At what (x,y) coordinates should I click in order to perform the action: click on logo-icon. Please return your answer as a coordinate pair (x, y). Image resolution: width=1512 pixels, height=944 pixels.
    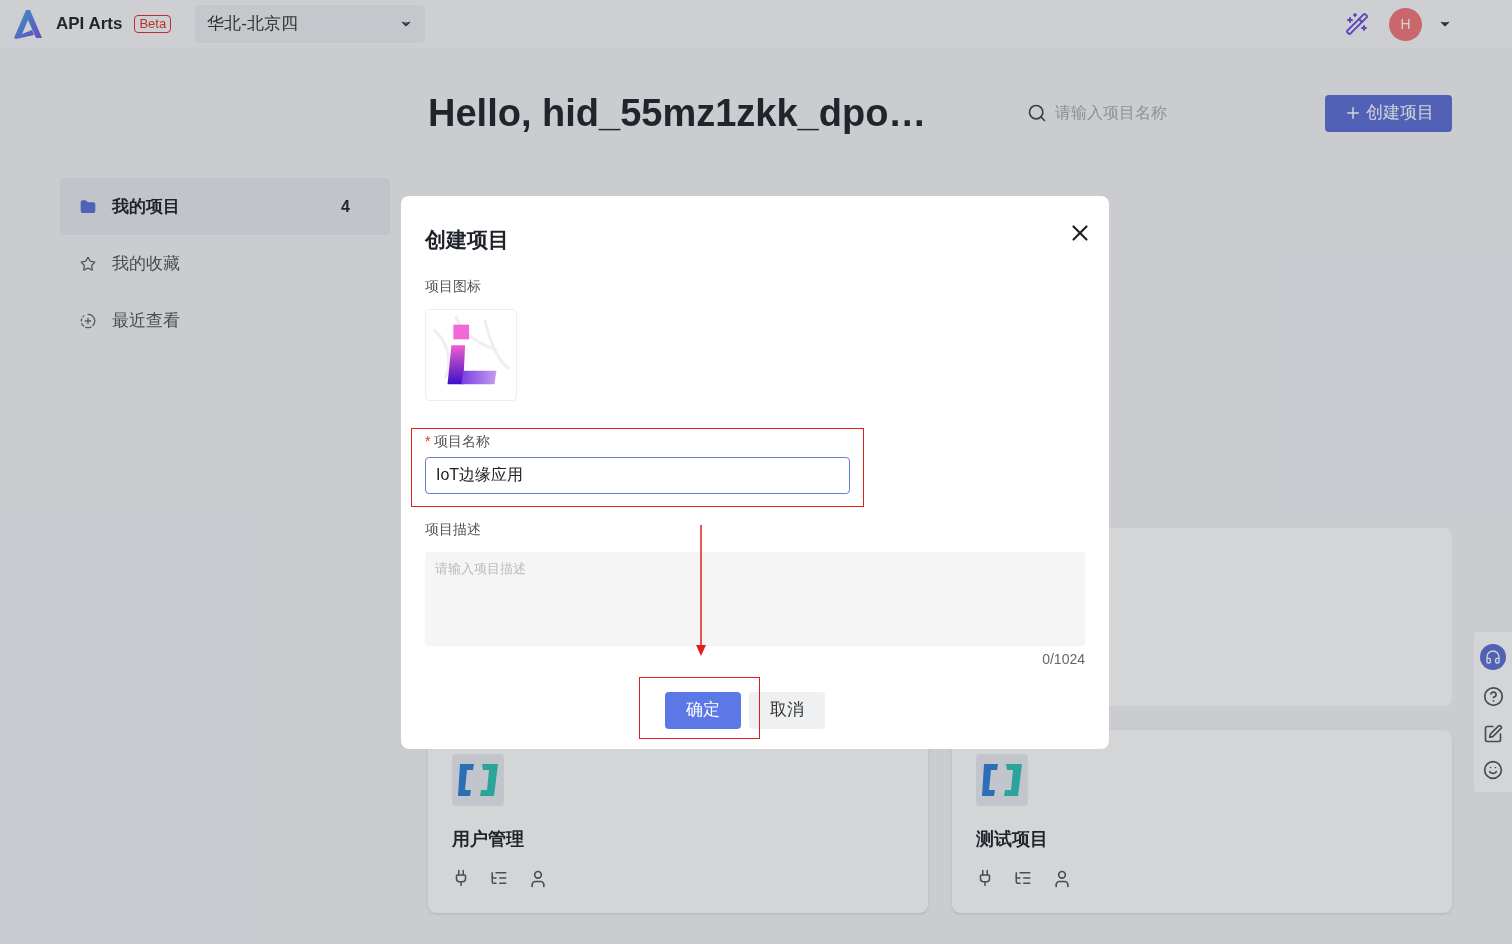
    Looking at the image, I should click on (28, 24).